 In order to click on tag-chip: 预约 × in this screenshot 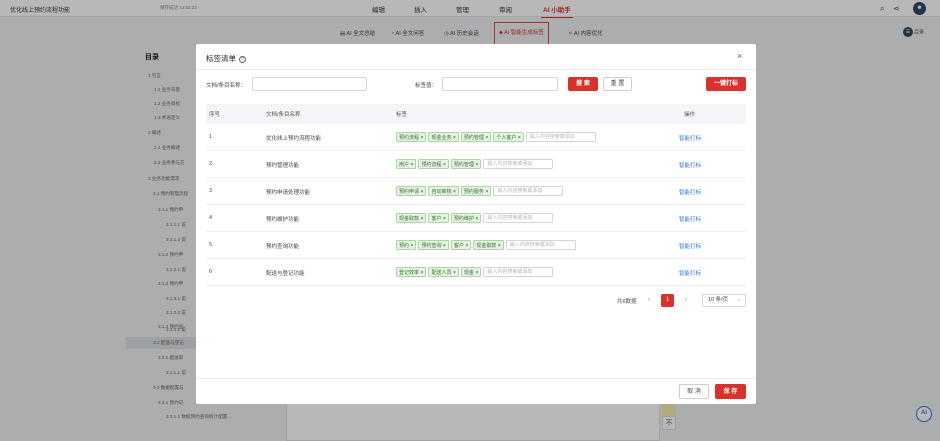, I will do `click(406, 245)`.